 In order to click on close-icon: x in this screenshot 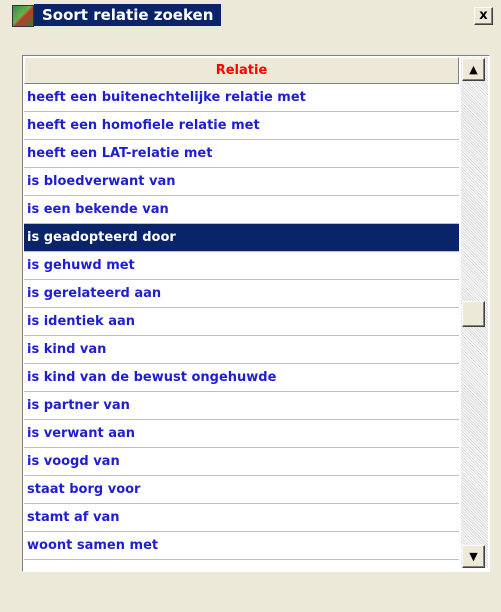, I will do `click(483, 15)`.